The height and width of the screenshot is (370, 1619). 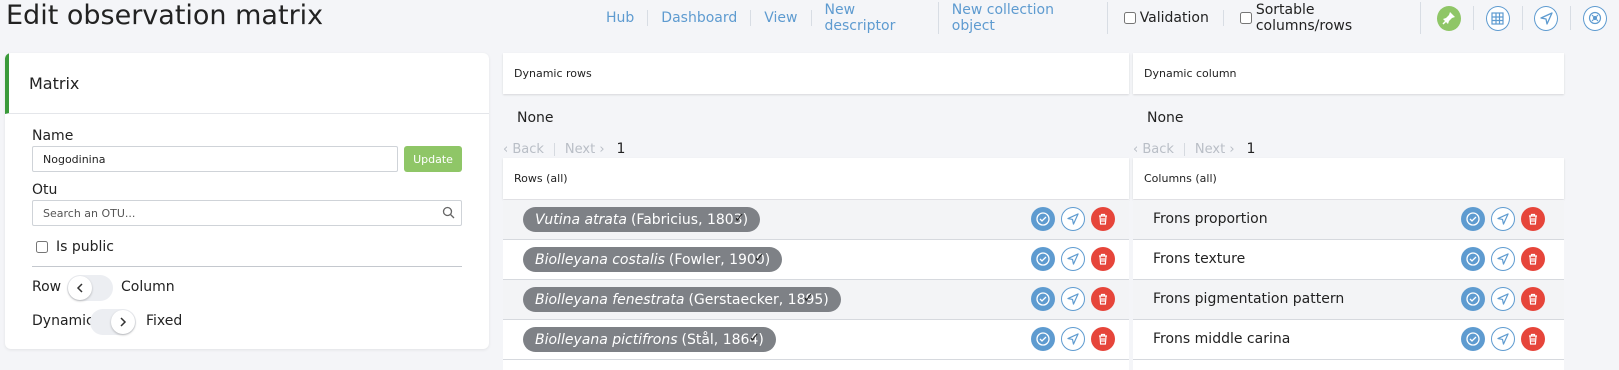 What do you see at coordinates (1497, 18) in the screenshot?
I see `grid-icon` at bounding box center [1497, 18].